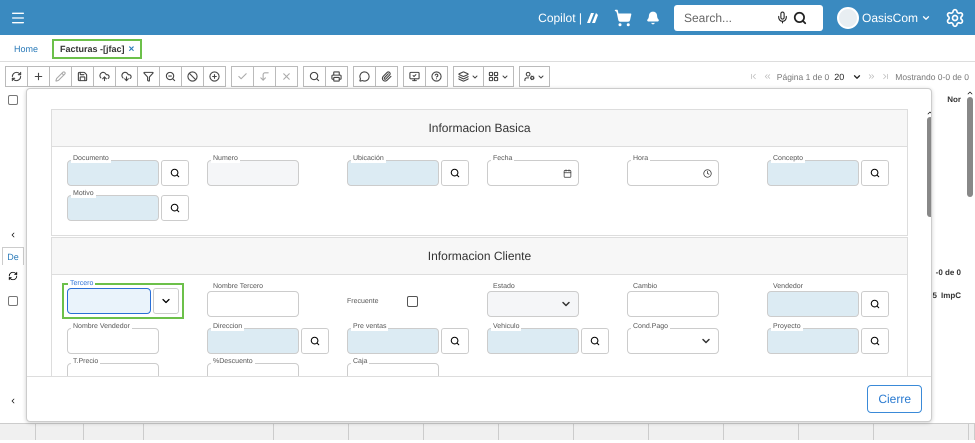 The height and width of the screenshot is (443, 975). I want to click on close-button: Cierre, so click(894, 399).